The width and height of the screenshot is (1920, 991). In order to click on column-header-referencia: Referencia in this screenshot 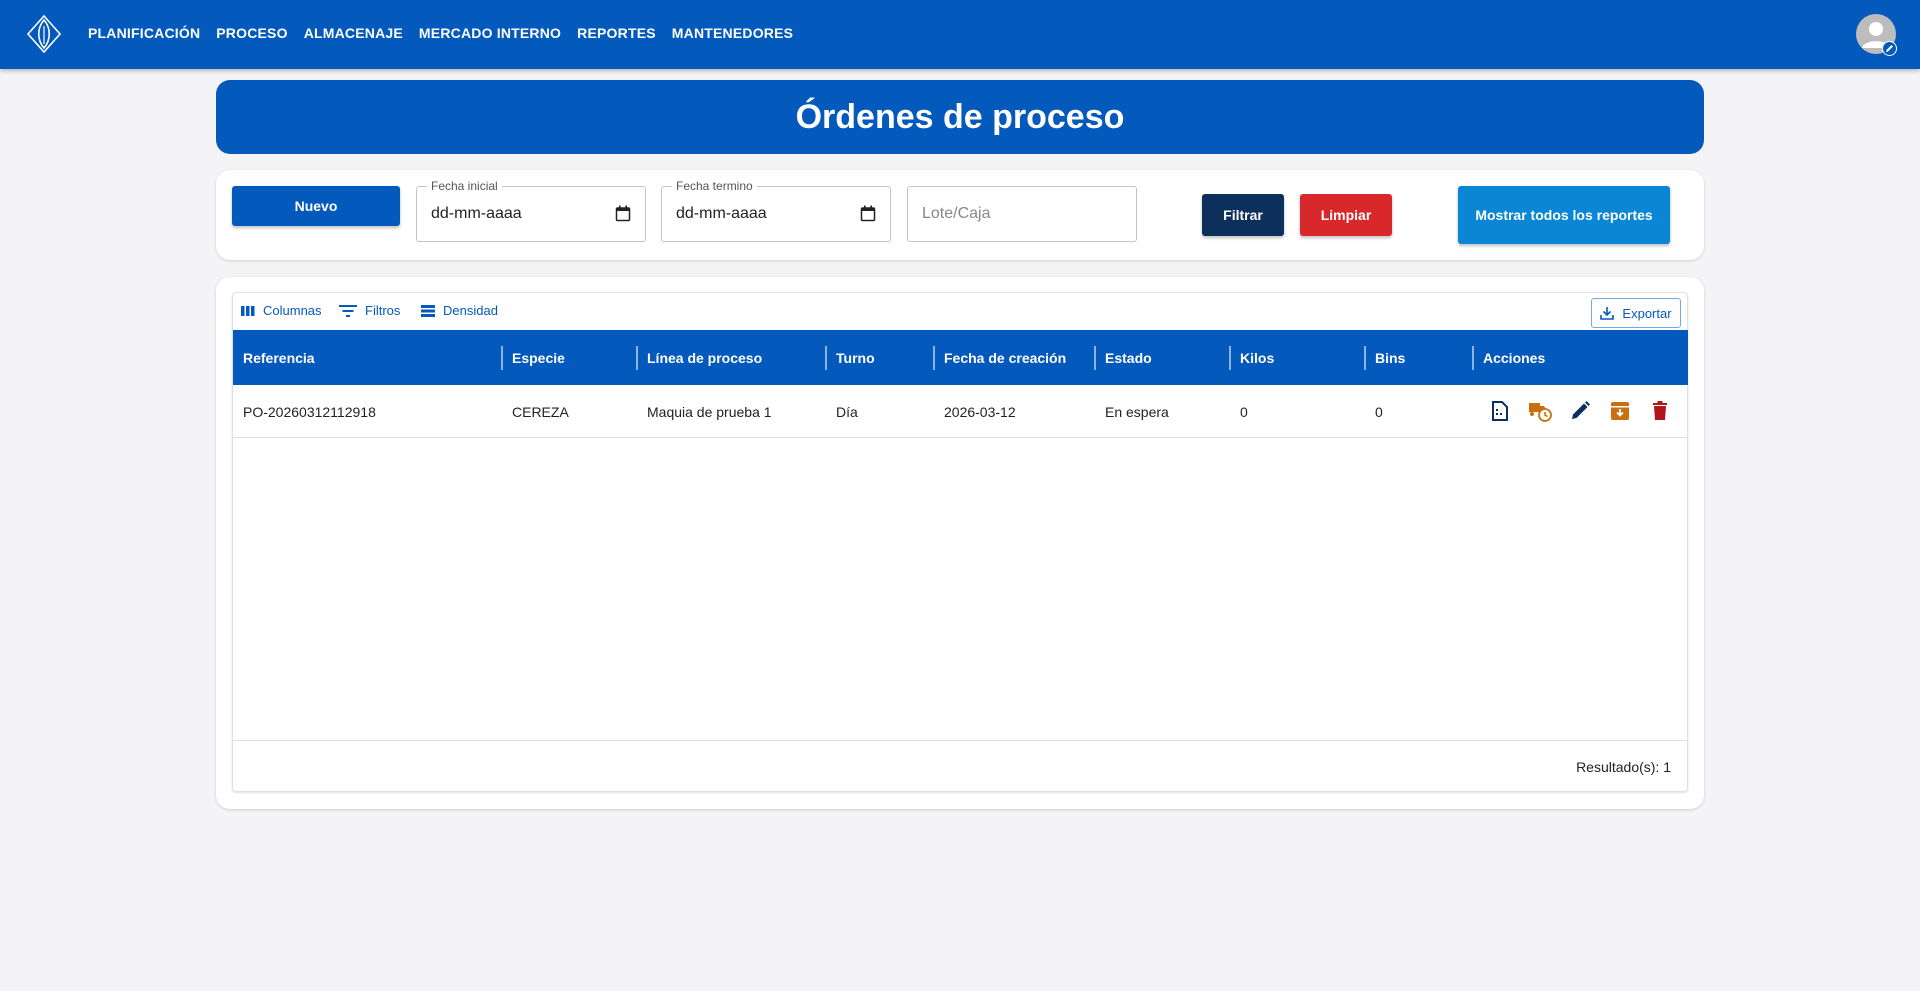, I will do `click(274, 357)`.